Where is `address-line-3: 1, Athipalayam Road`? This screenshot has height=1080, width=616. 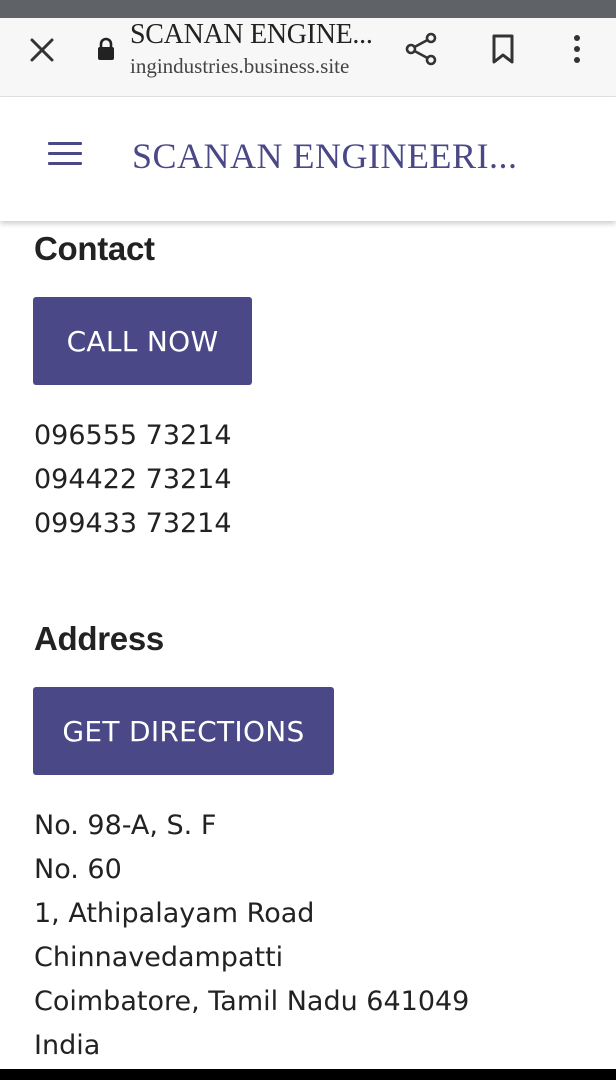 address-line-3: 1, Athipalayam Road is located at coordinates (174, 913).